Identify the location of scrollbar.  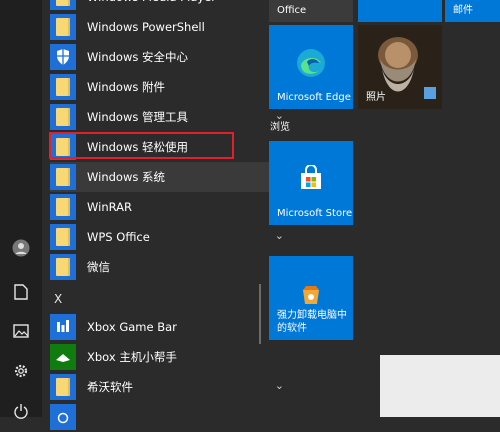
(260, 314).